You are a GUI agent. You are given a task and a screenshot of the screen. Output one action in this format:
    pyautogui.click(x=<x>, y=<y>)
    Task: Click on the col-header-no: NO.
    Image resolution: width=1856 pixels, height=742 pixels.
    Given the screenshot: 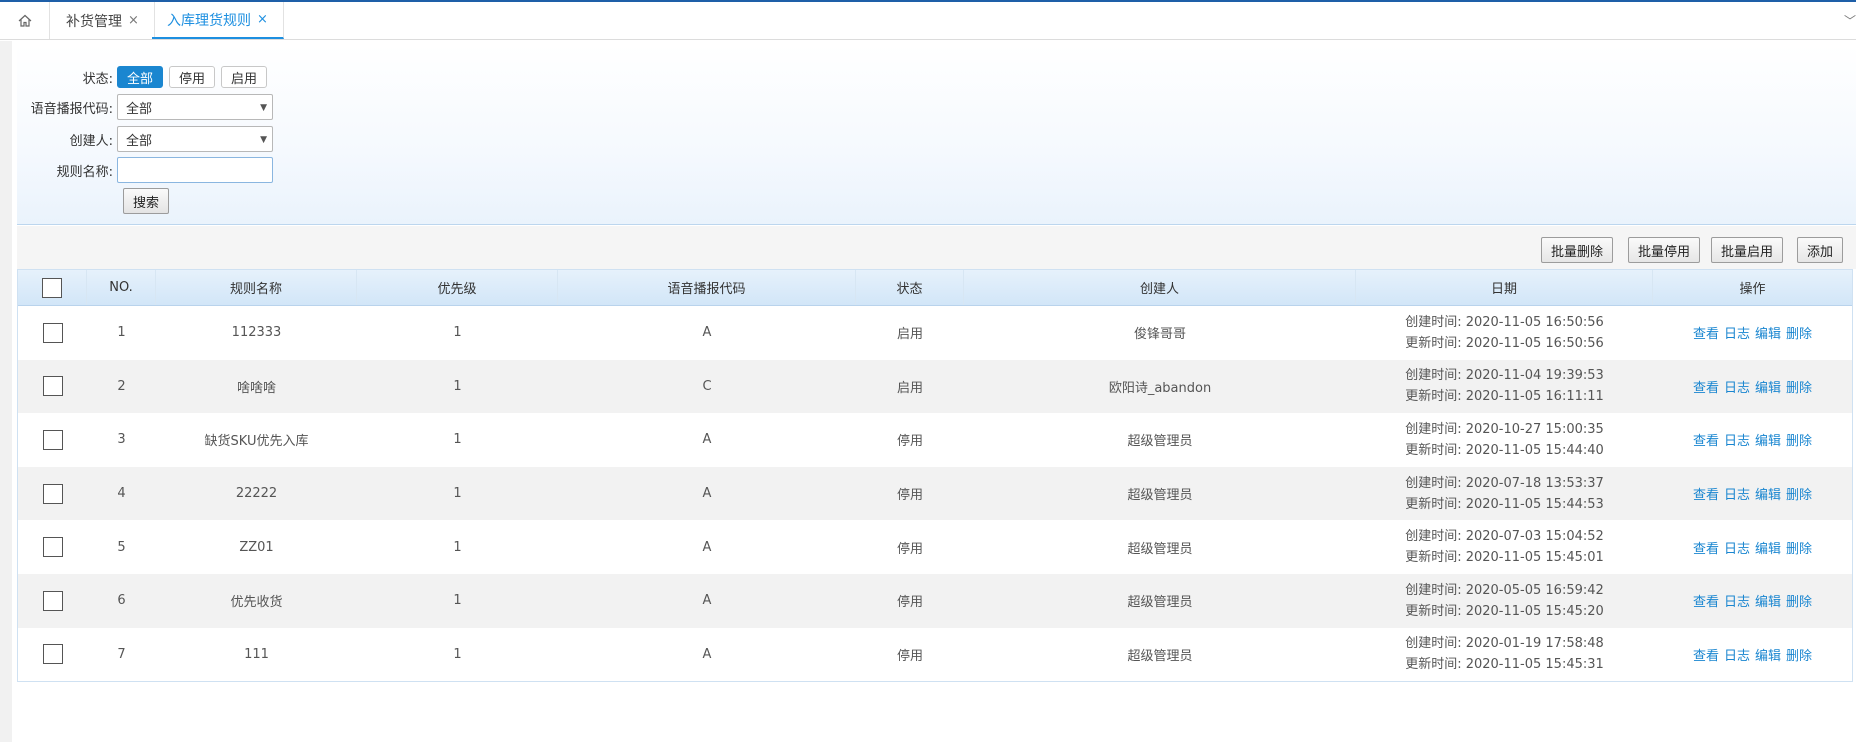 What is the action you would take?
    pyautogui.click(x=121, y=287)
    